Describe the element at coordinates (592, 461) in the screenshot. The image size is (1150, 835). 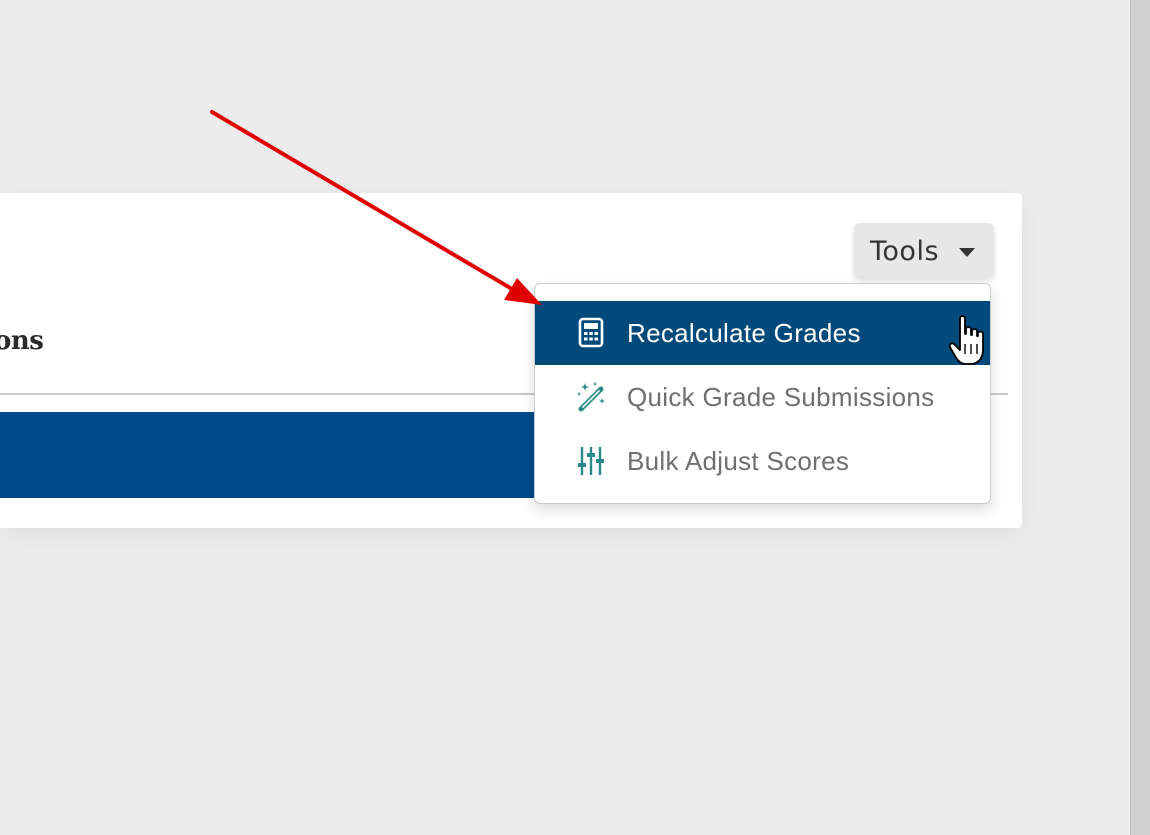
I see `sliders-icon` at that location.